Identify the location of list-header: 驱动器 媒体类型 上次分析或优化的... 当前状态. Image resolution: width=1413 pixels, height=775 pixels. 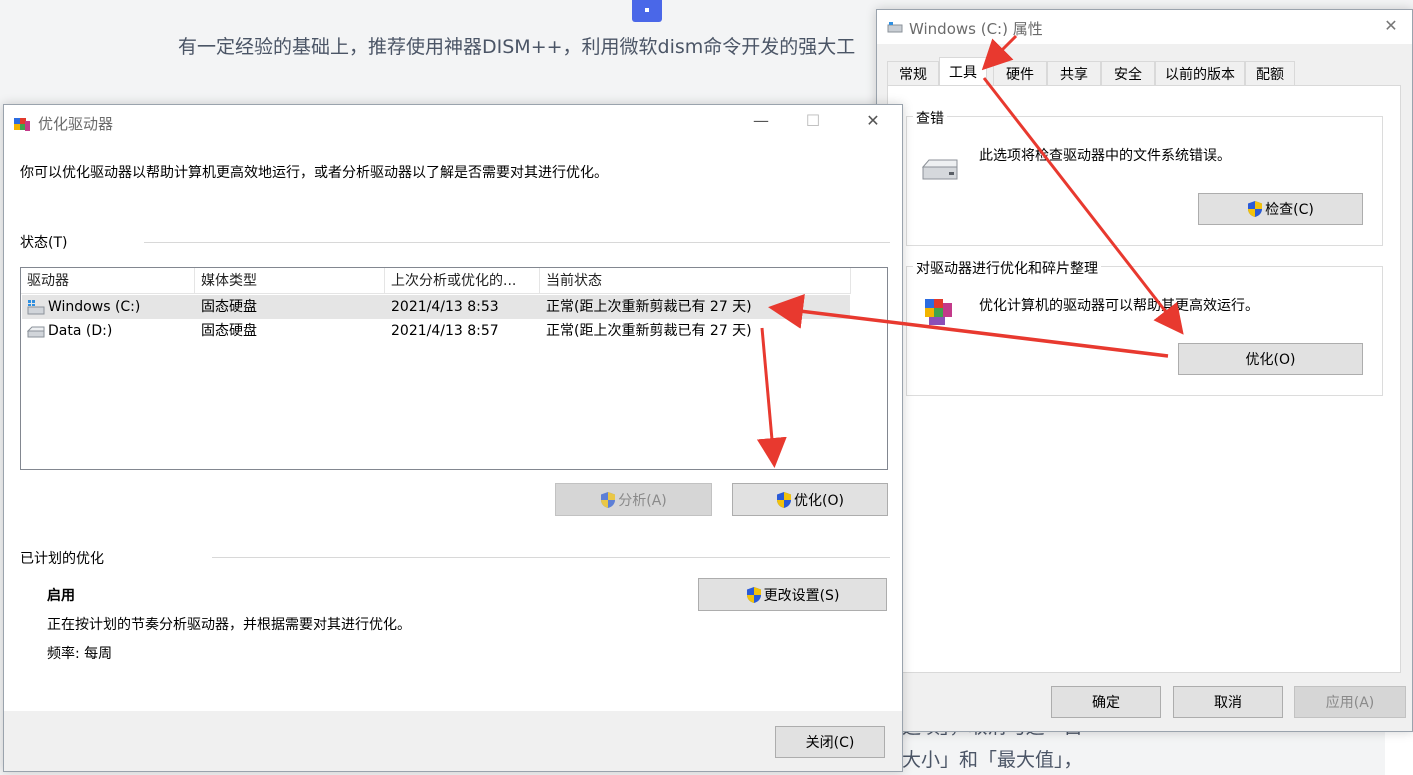
(436, 281).